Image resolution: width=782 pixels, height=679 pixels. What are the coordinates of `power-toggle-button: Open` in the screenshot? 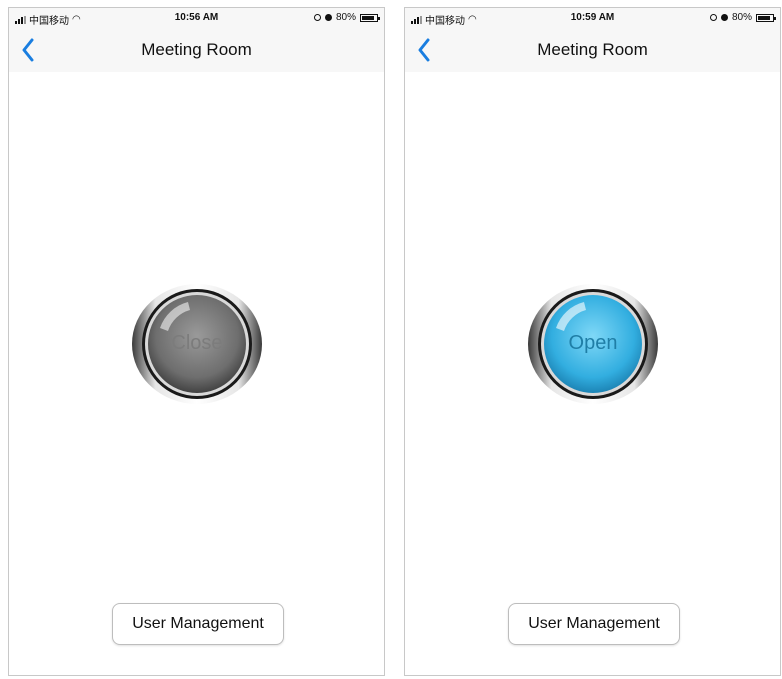 It's located at (593, 344).